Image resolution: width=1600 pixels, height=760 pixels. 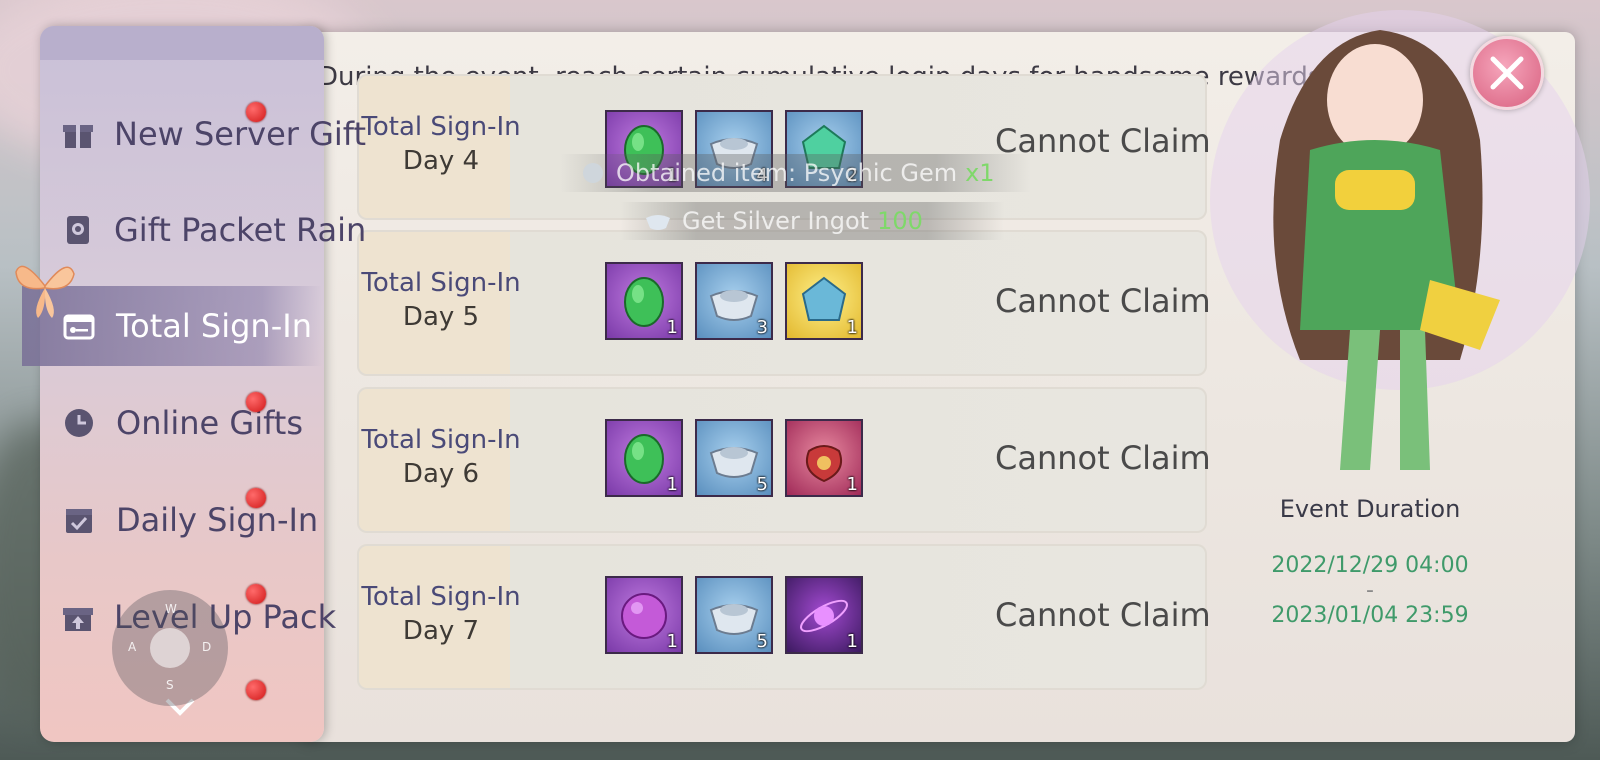 I want to click on sidebar-item-gift-packet-rain: Gift Packet Rain, so click(x=203, y=230).